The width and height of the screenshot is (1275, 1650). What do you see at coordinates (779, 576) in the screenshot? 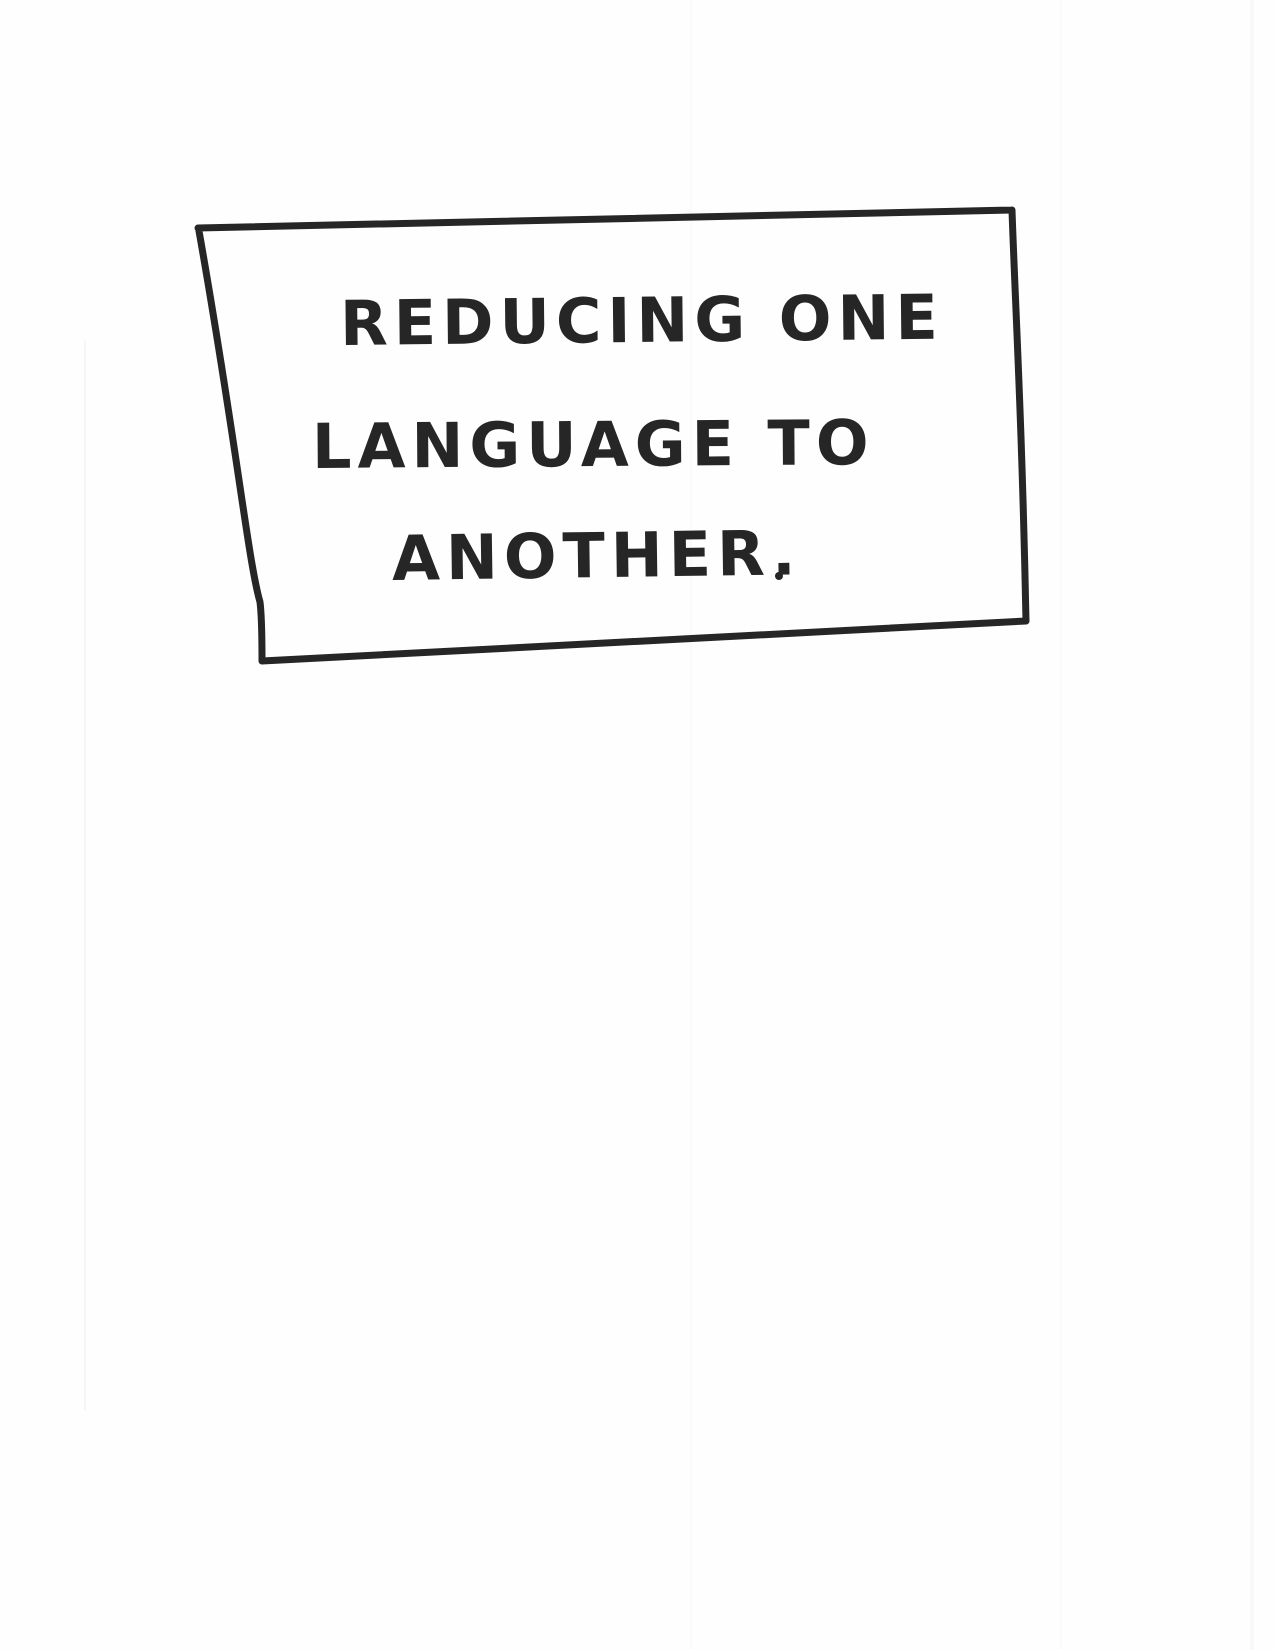
I see `period-dot` at bounding box center [779, 576].